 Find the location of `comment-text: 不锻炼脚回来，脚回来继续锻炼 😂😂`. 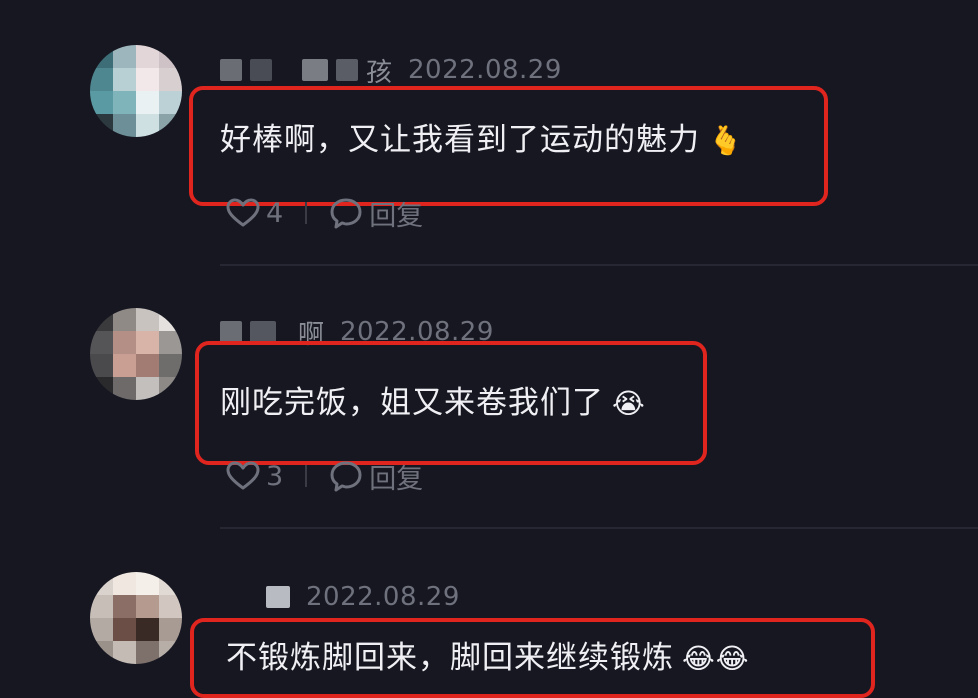

comment-text: 不锻炼脚回来，脚回来继续锻炼 😂😂 is located at coordinates (487, 654).